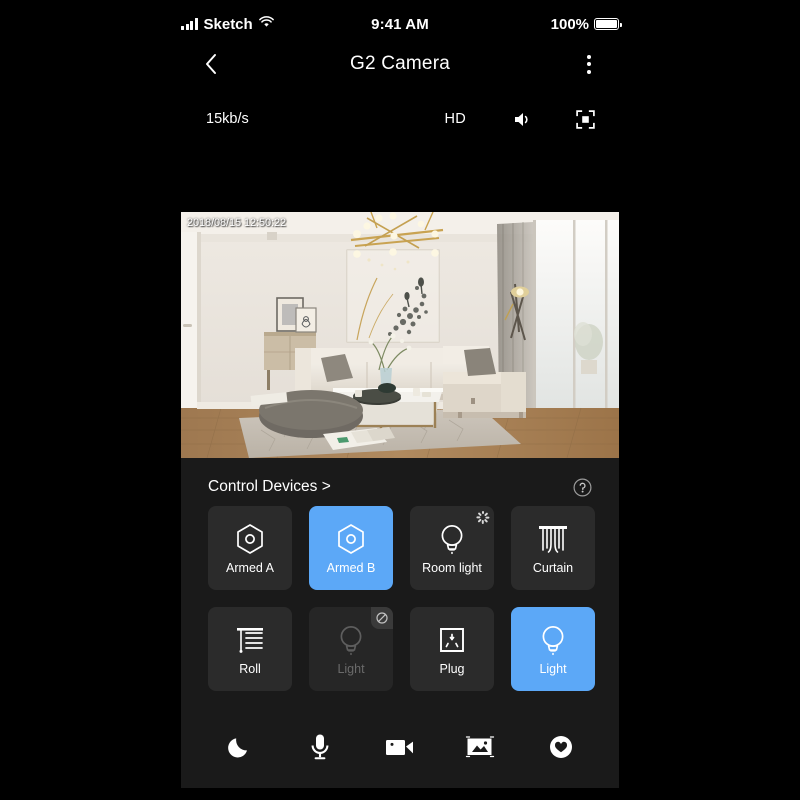 Image resolution: width=800 pixels, height=800 pixels. I want to click on fullscreen-icon, so click(585, 119).